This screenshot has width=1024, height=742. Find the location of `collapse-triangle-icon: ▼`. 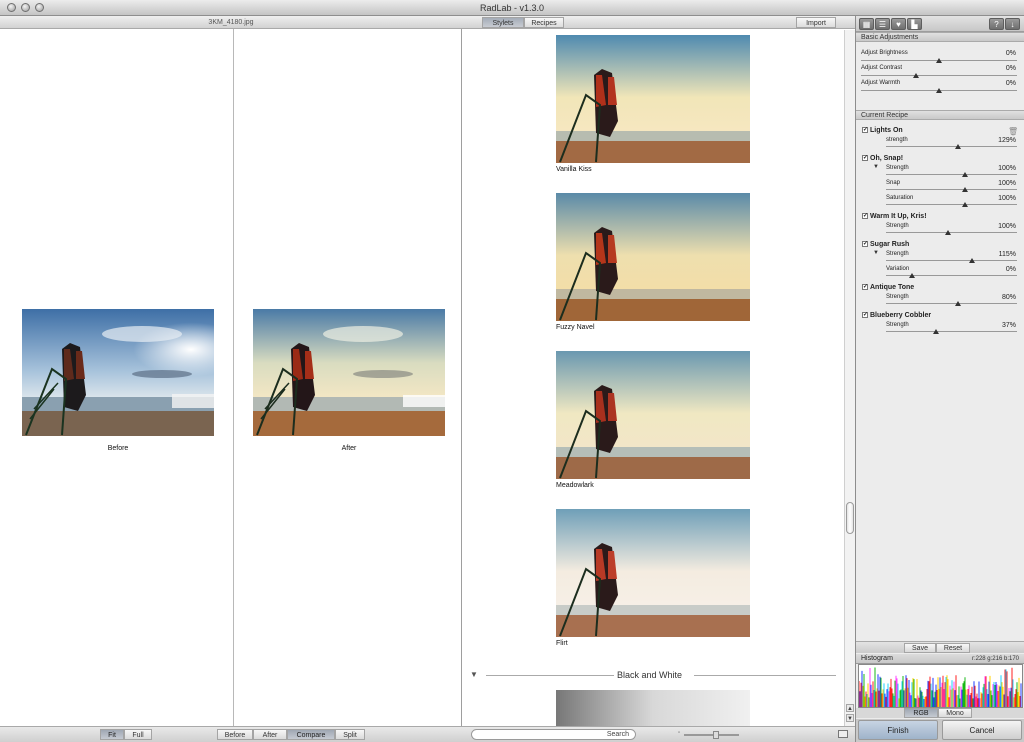

collapse-triangle-icon: ▼ is located at coordinates (474, 674).